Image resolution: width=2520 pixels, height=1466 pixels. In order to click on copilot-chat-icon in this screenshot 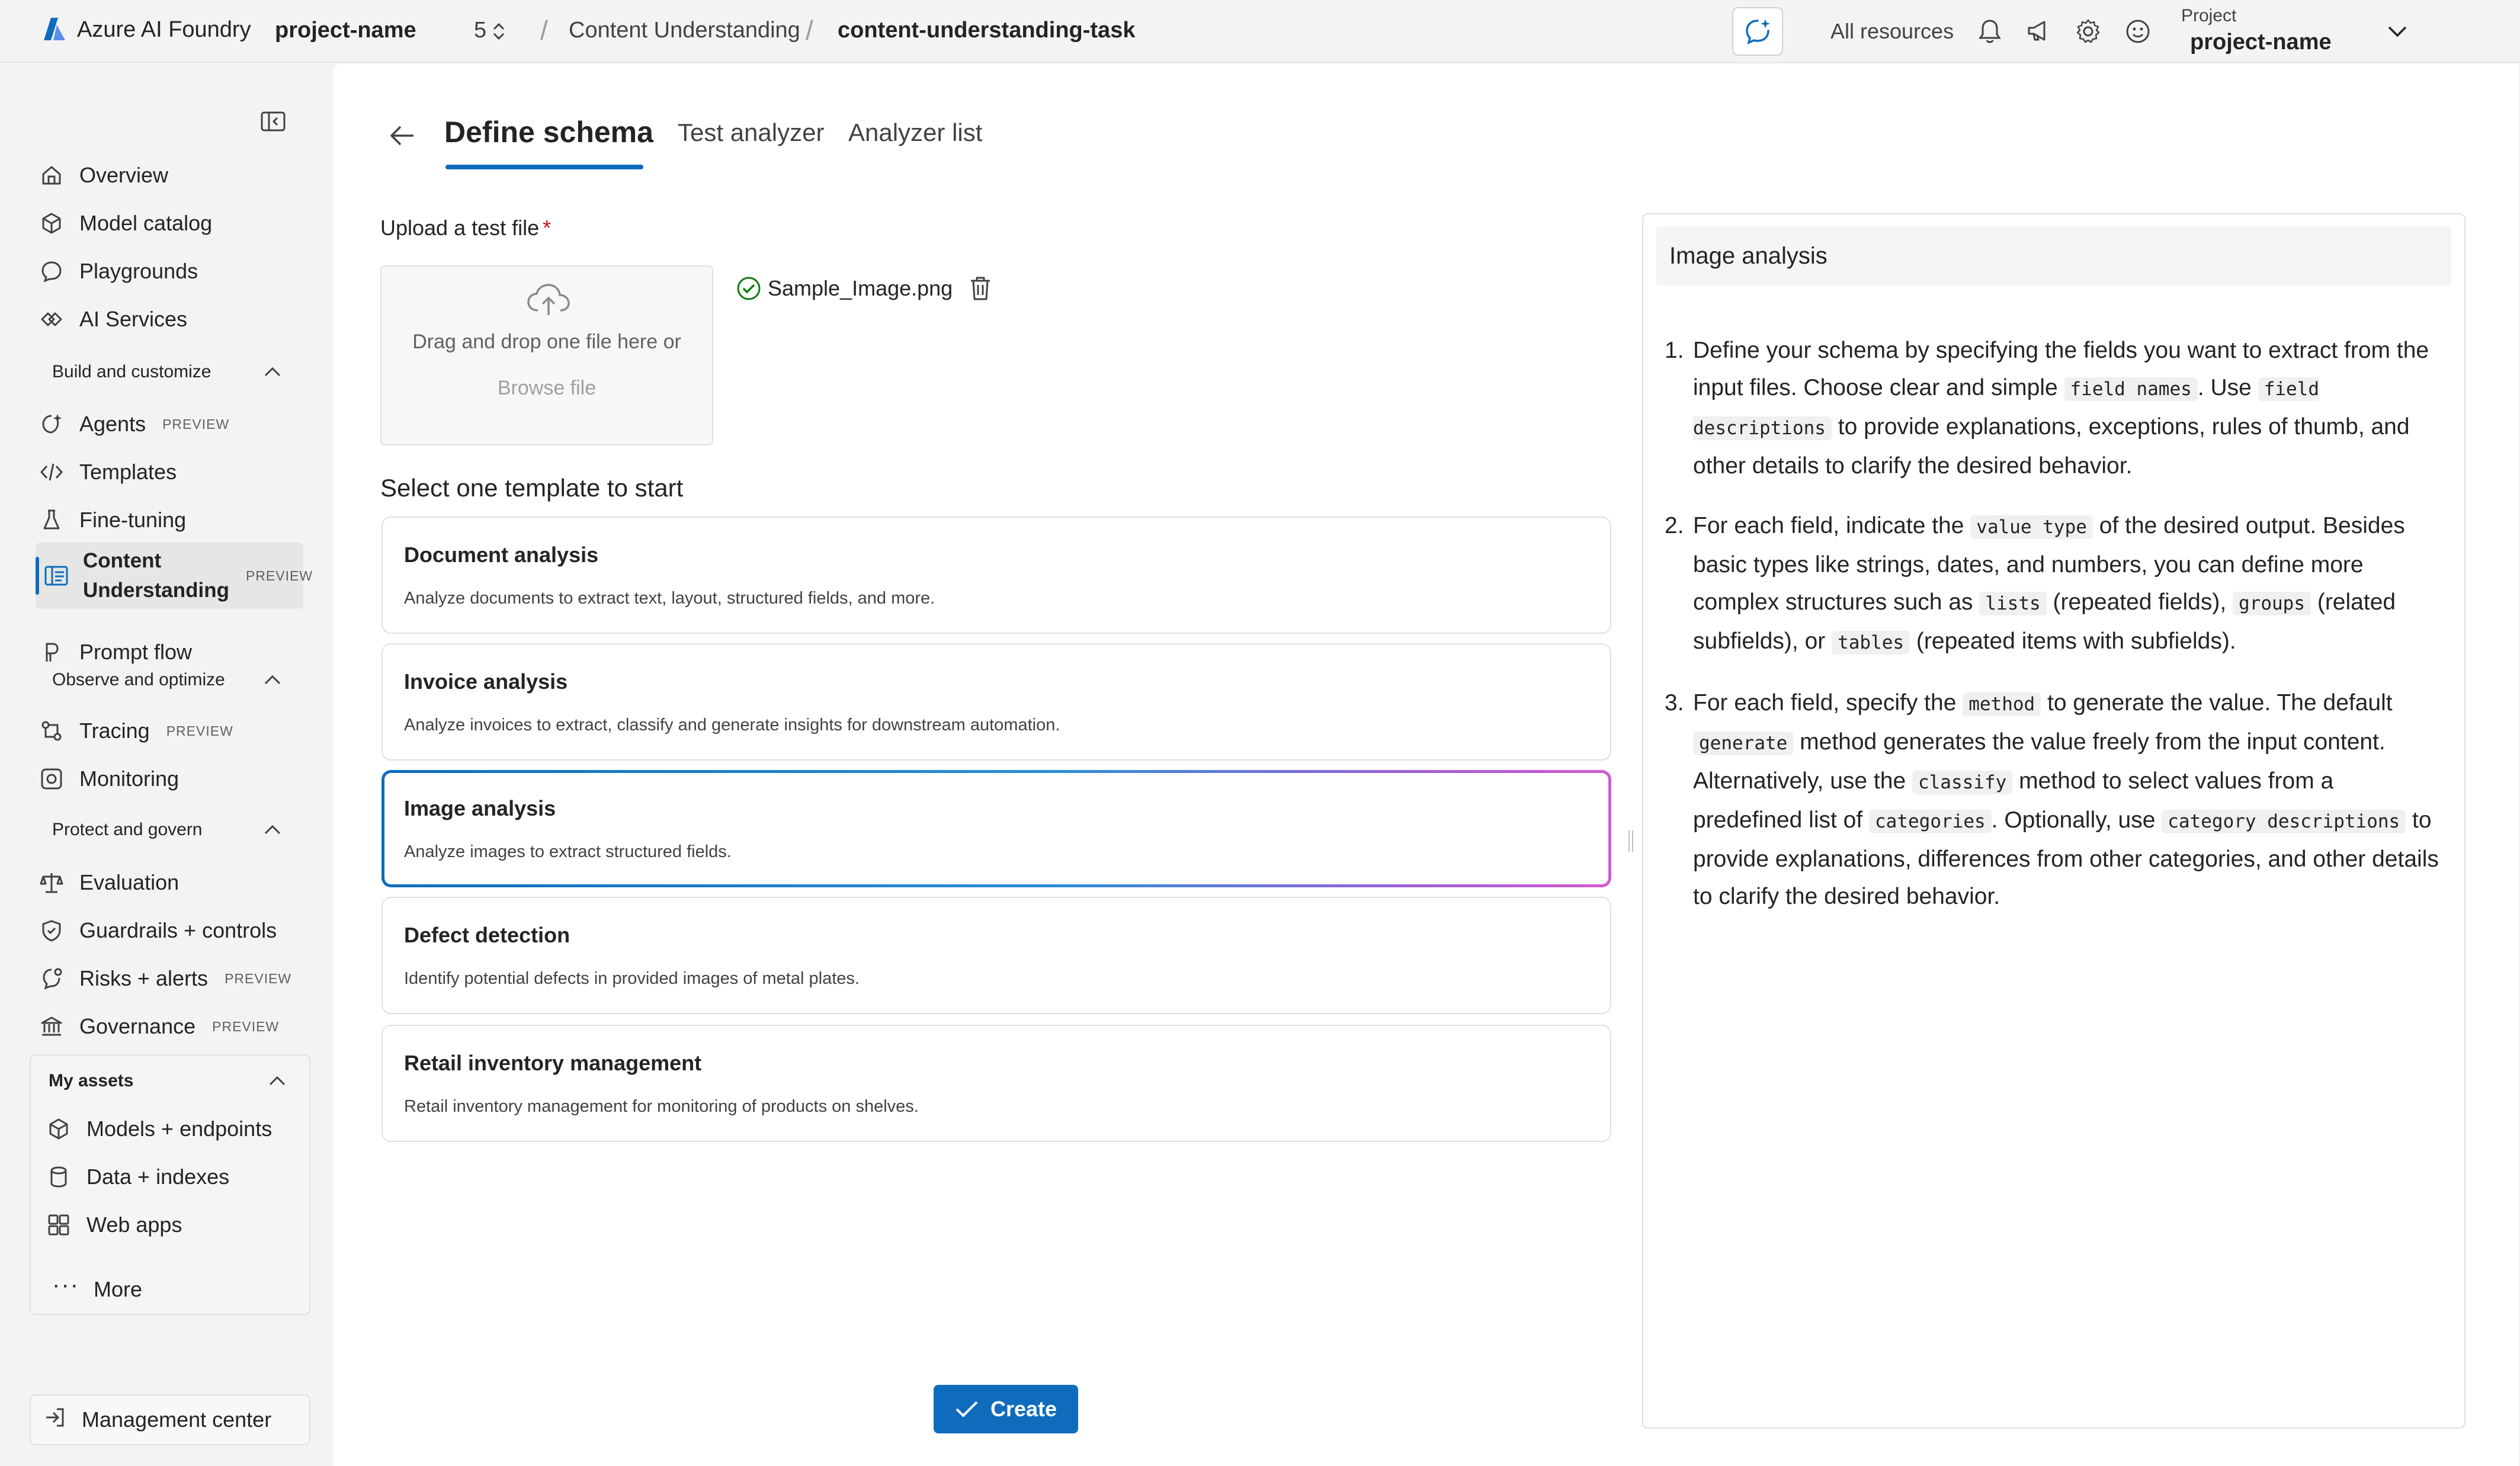, I will do `click(1758, 32)`.